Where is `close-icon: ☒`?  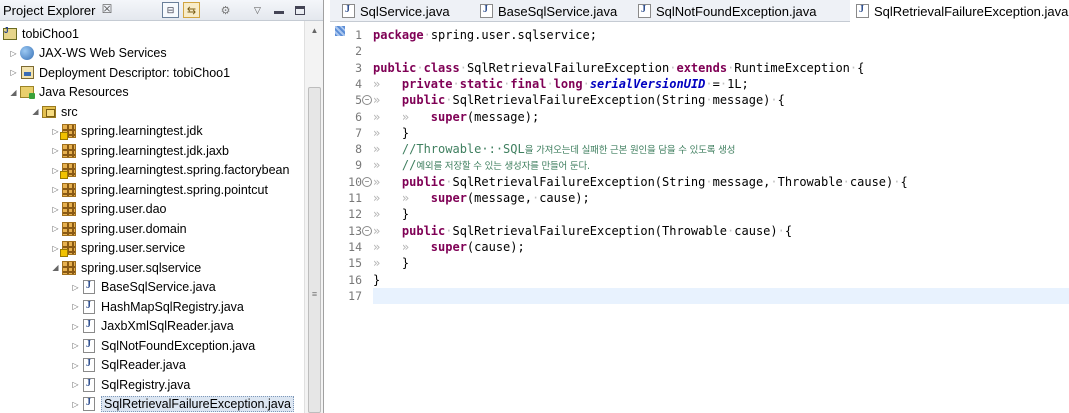 close-icon: ☒ is located at coordinates (107, 9).